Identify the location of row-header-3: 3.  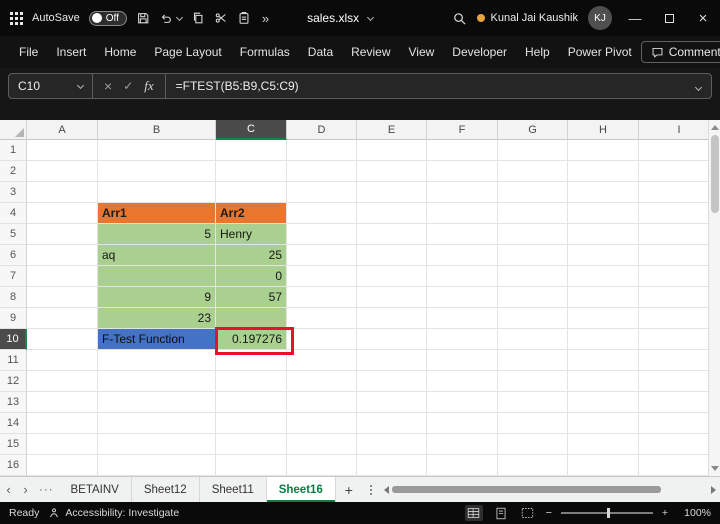
(13, 192).